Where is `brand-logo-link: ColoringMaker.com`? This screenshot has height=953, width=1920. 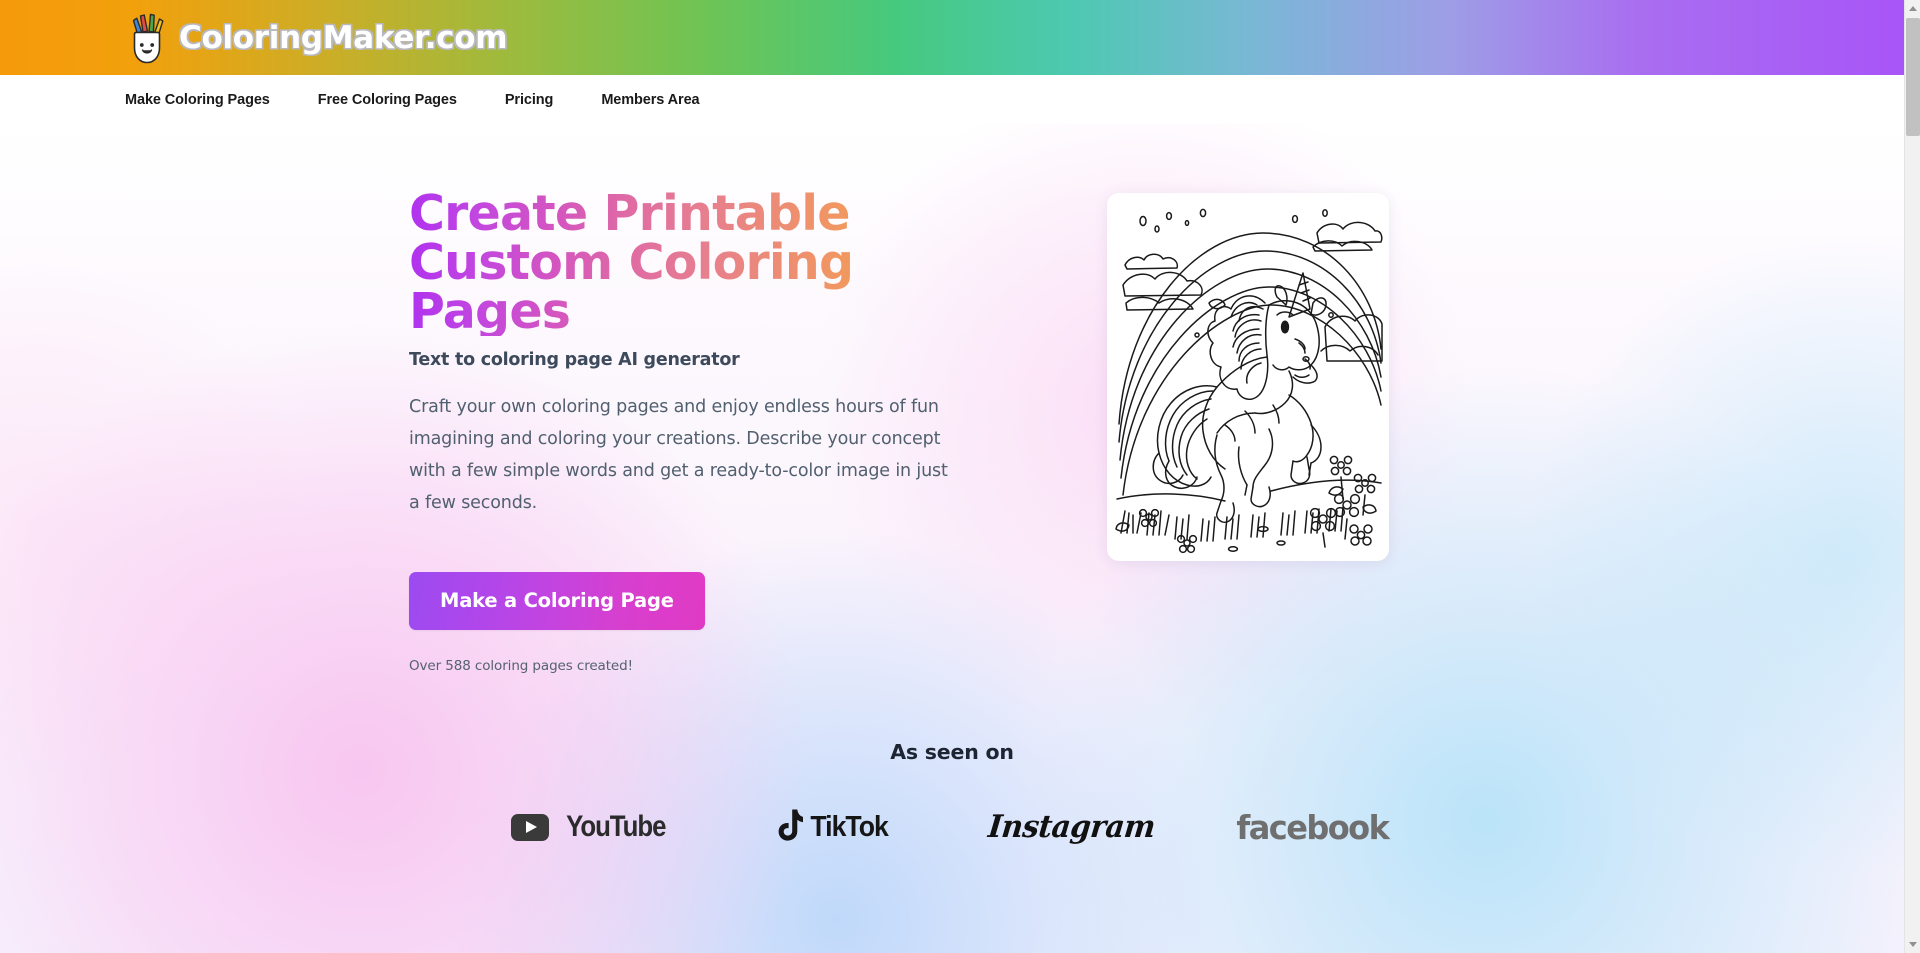
brand-logo-link: ColoringMaker.com is located at coordinates (316, 38).